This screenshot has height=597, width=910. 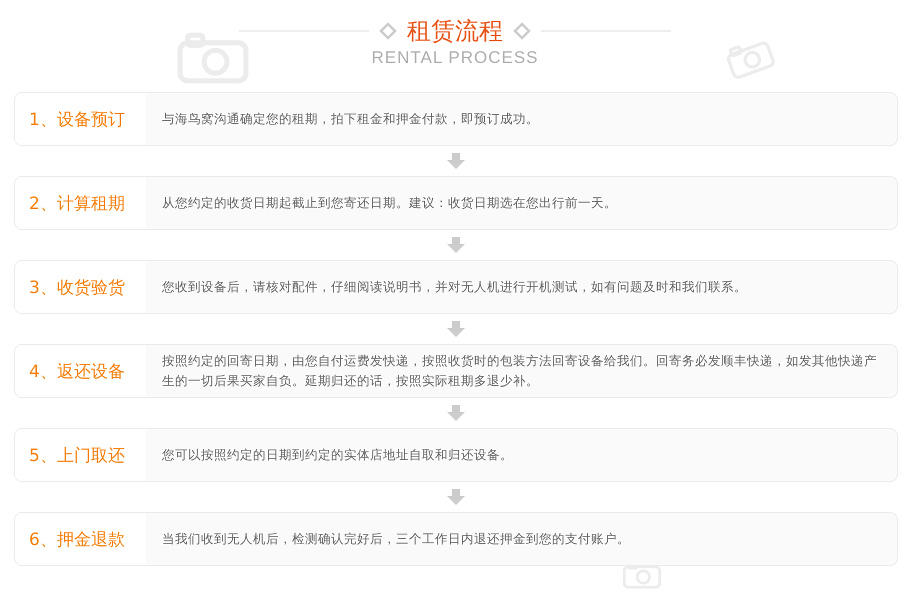 What do you see at coordinates (77, 455) in the screenshot?
I see `step-label: 5、上门取还` at bounding box center [77, 455].